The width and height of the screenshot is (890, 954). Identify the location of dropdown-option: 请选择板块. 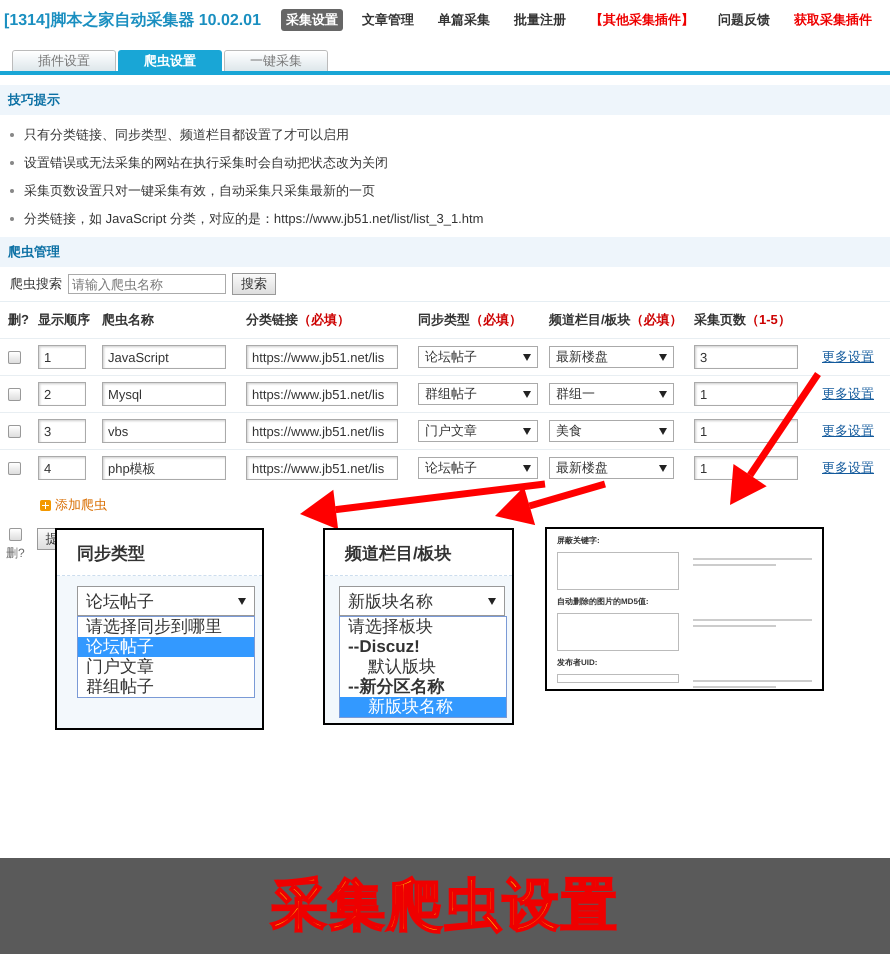
(423, 627).